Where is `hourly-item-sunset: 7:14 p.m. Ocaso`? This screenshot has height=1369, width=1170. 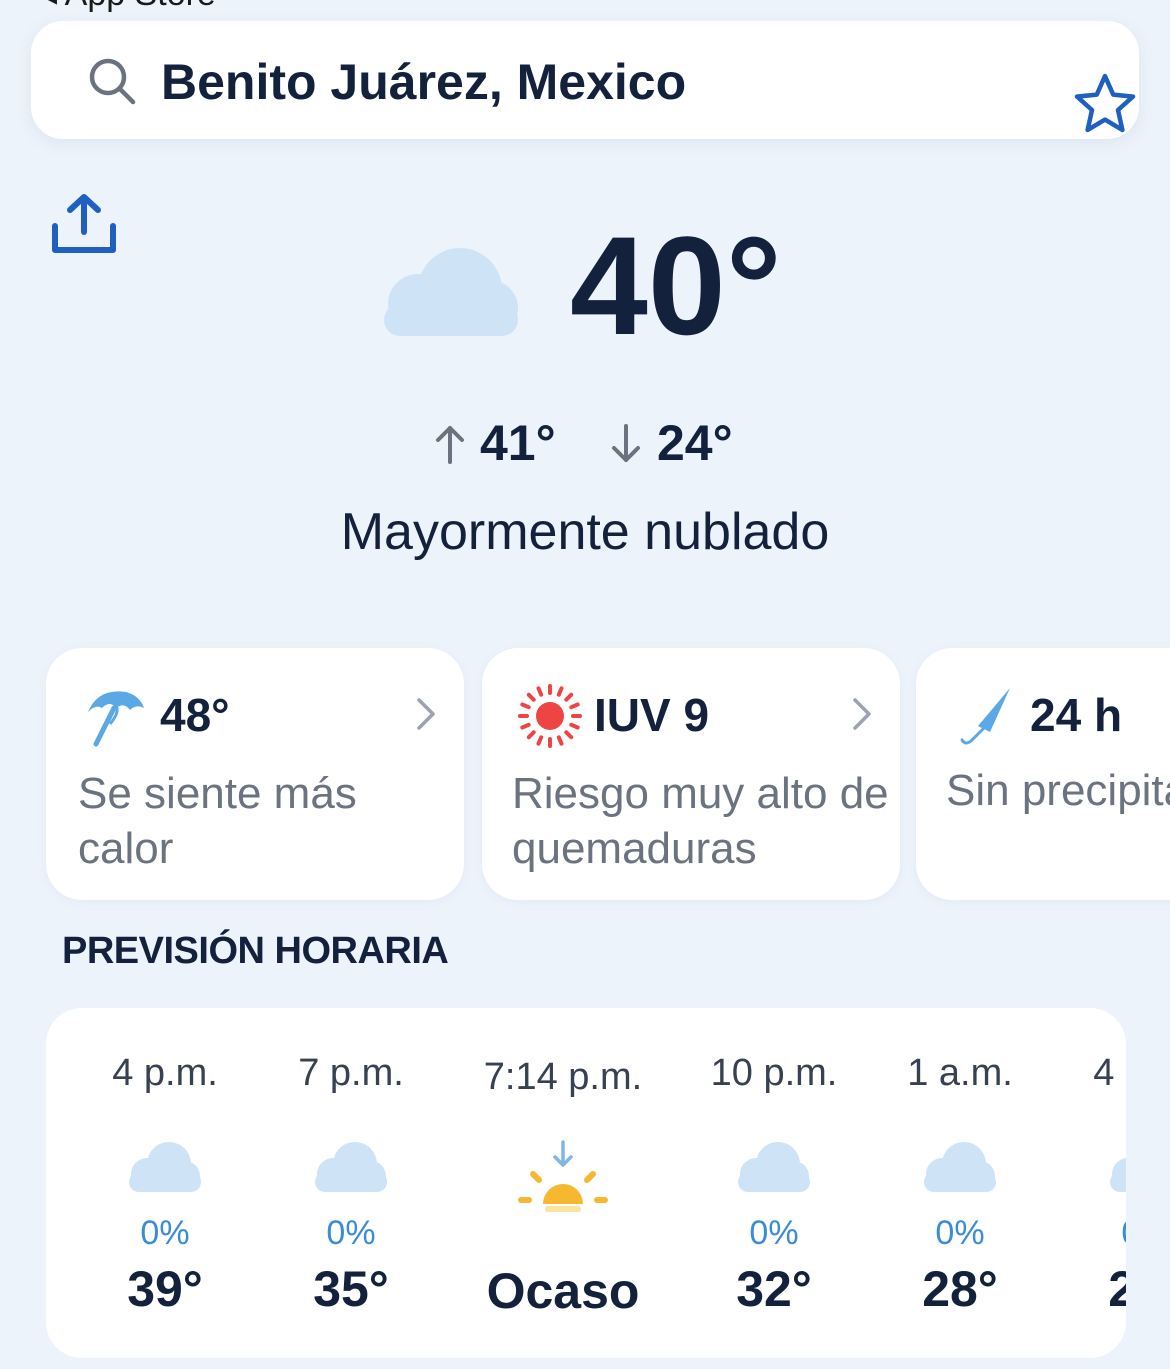 hourly-item-sunset: 7:14 p.m. Ocaso is located at coordinates (563, 1183).